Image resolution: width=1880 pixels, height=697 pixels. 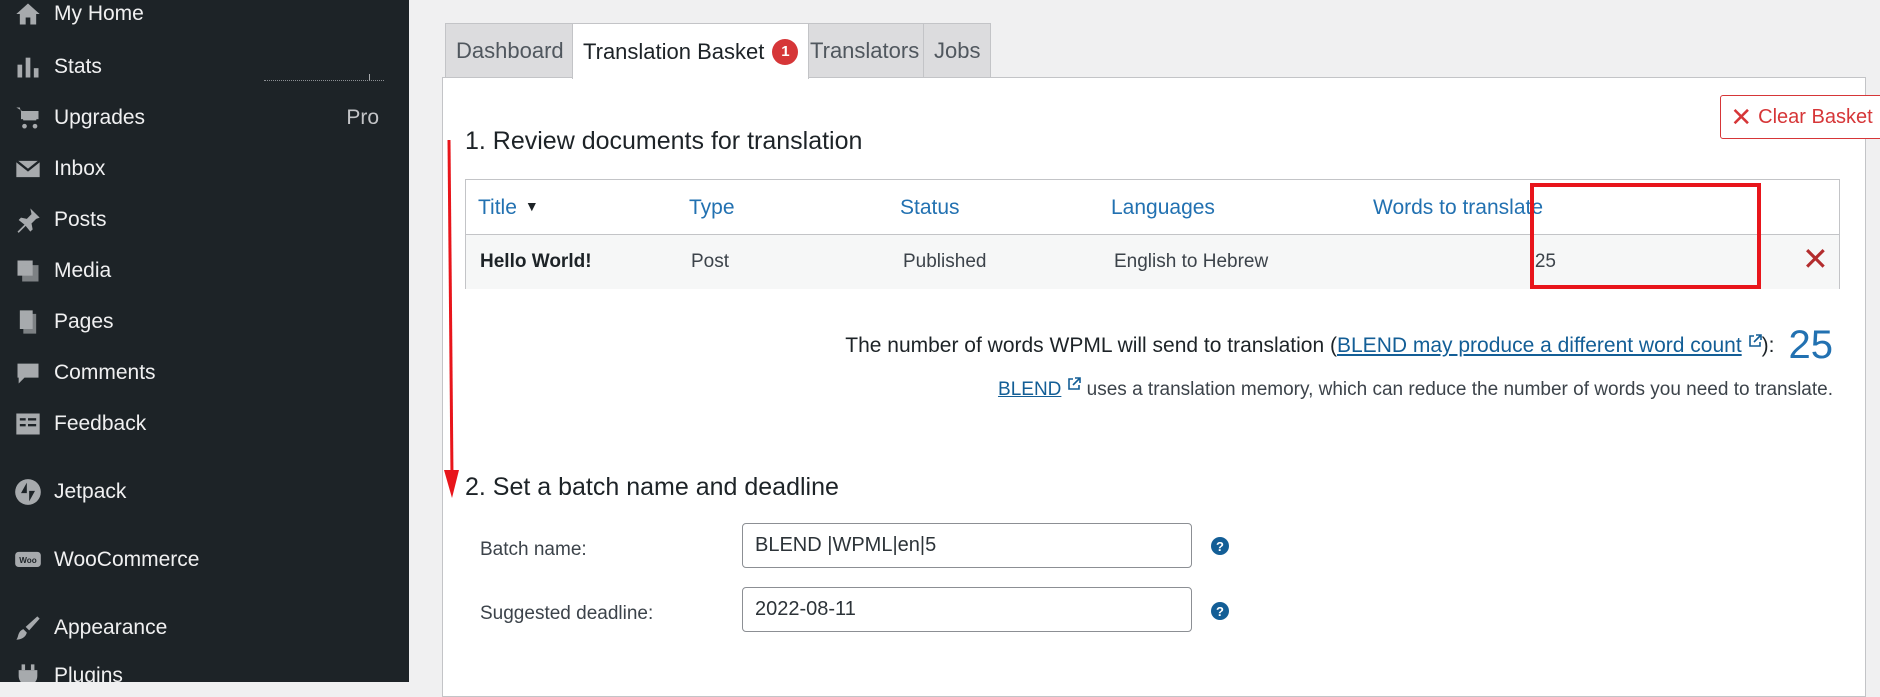 I want to click on sidebar-item-label: Stats, so click(x=78, y=66).